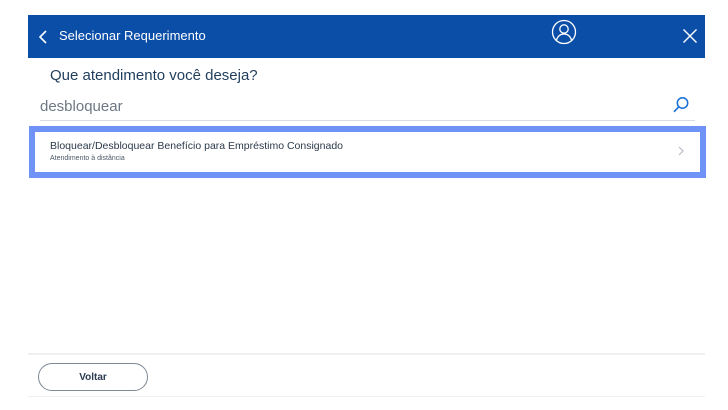 Image resolution: width=728 pixels, height=410 pixels. I want to click on search-icon, so click(681, 105).